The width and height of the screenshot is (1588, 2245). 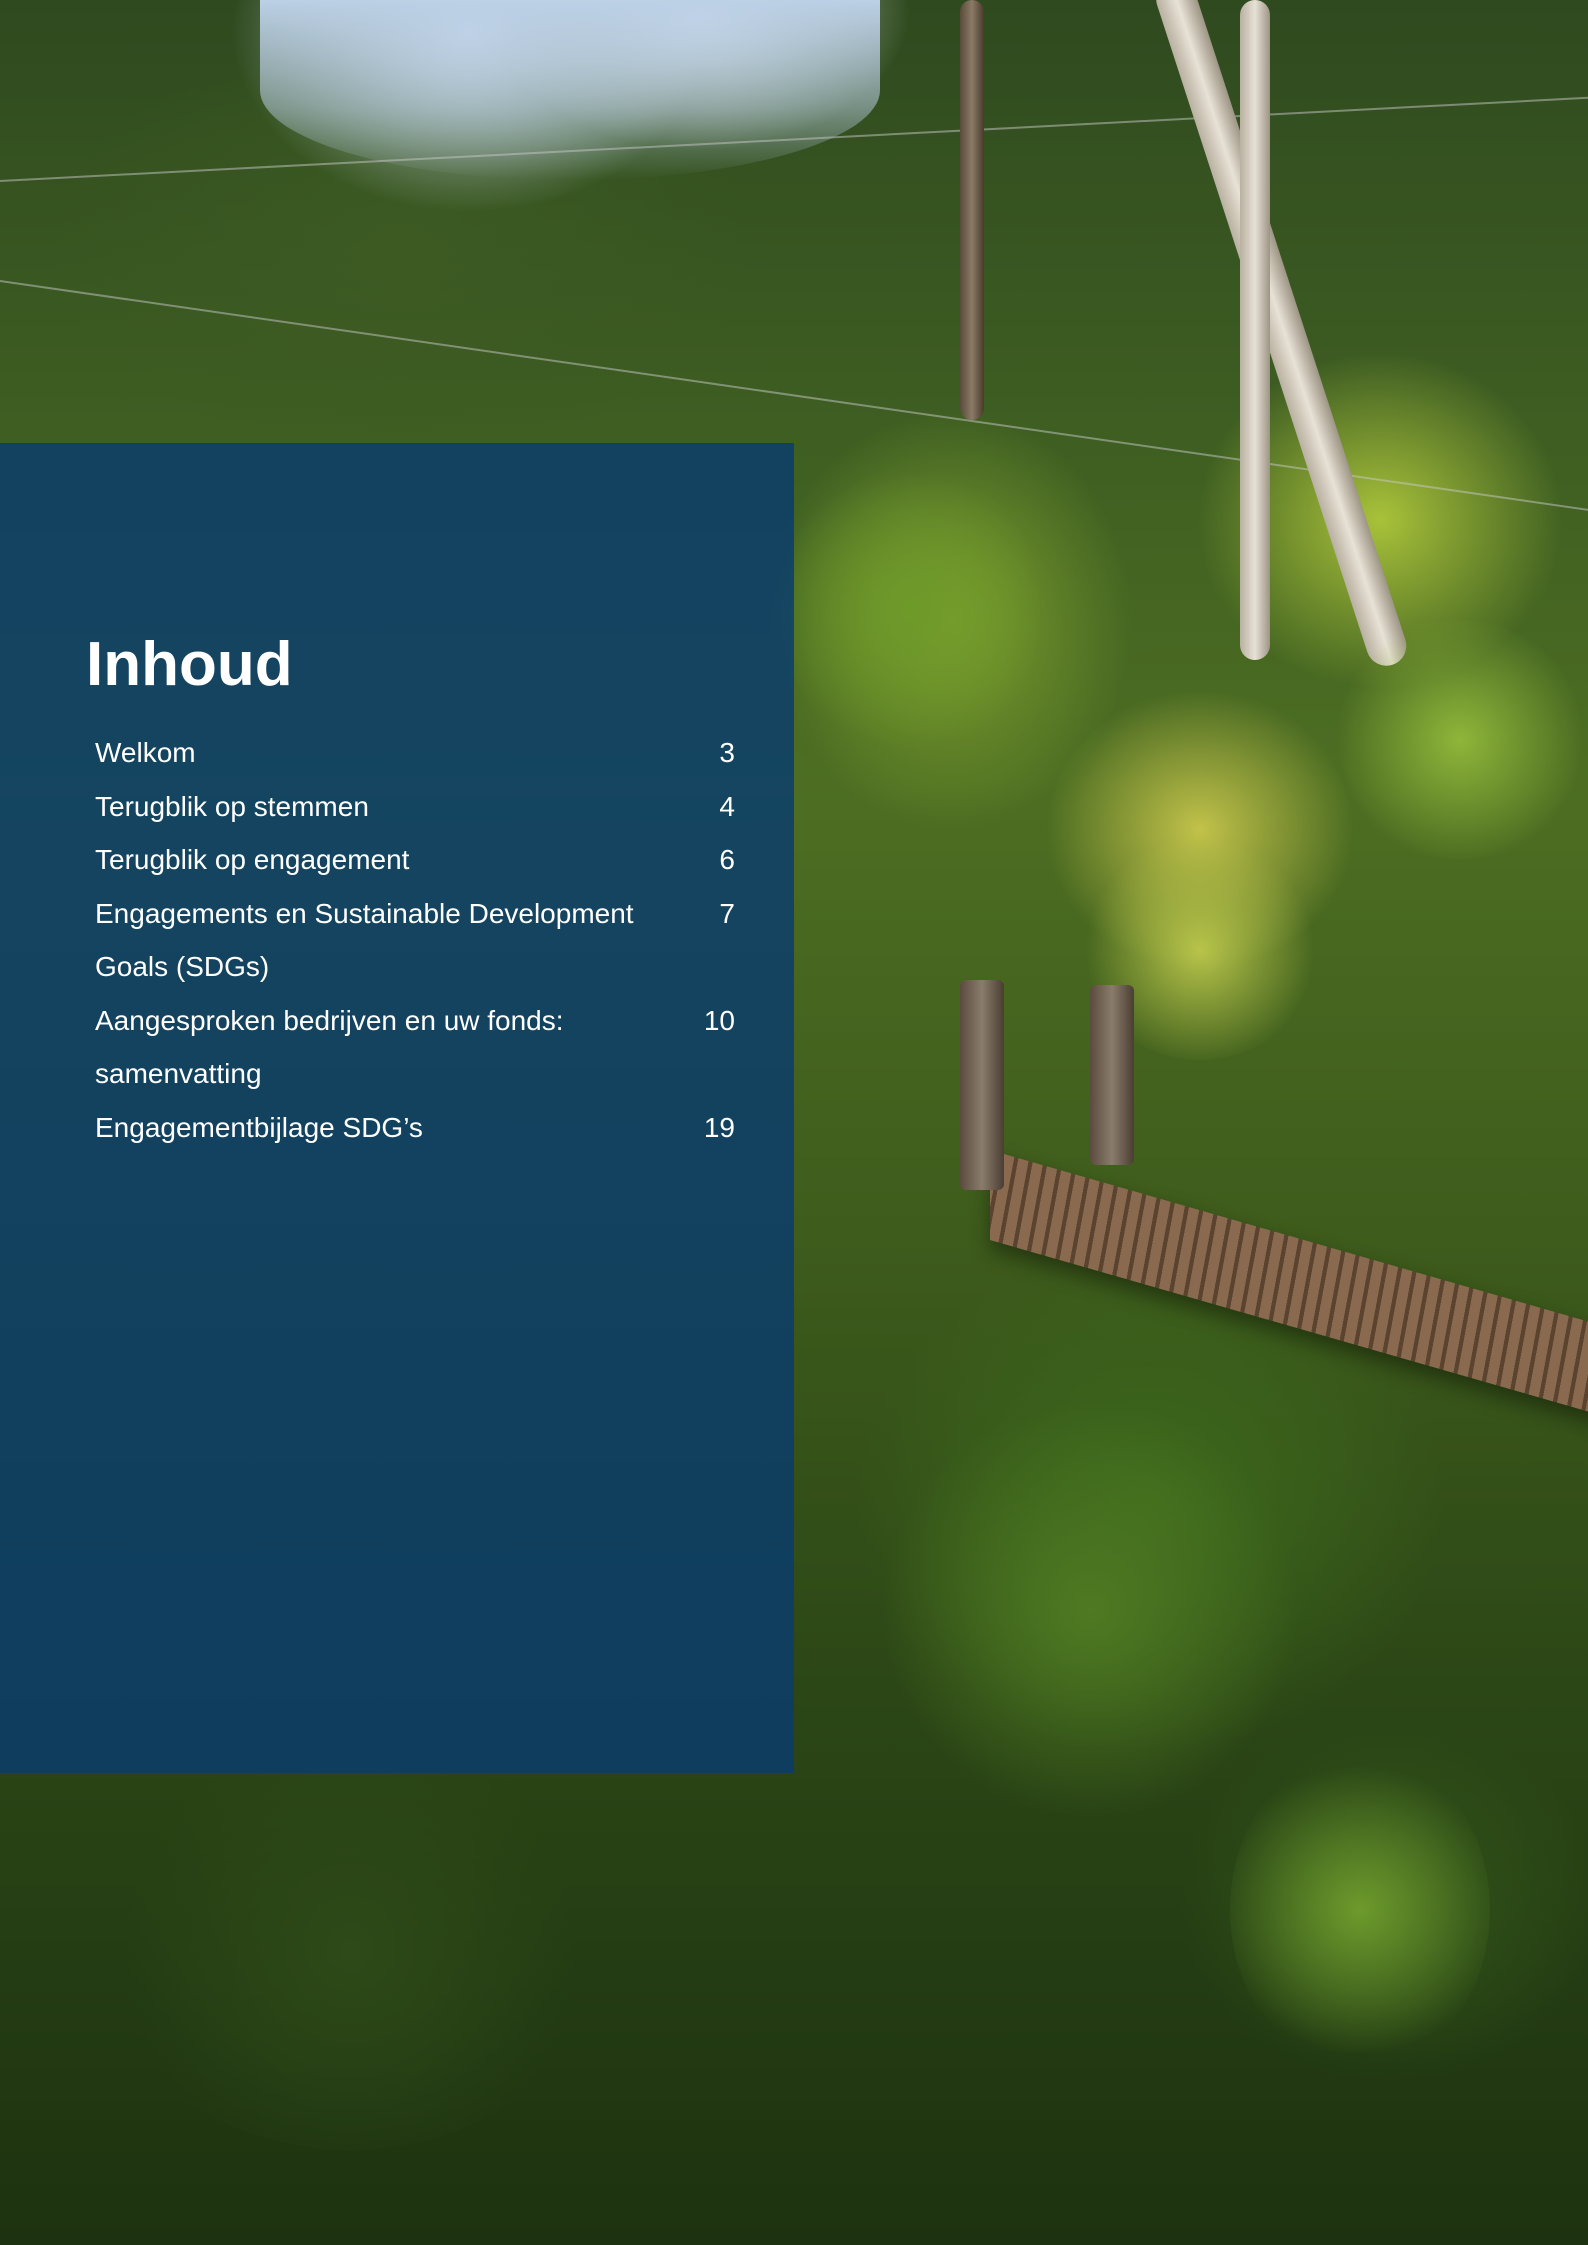 What do you see at coordinates (415, 753) in the screenshot?
I see `toc-entry: Welkom 3` at bounding box center [415, 753].